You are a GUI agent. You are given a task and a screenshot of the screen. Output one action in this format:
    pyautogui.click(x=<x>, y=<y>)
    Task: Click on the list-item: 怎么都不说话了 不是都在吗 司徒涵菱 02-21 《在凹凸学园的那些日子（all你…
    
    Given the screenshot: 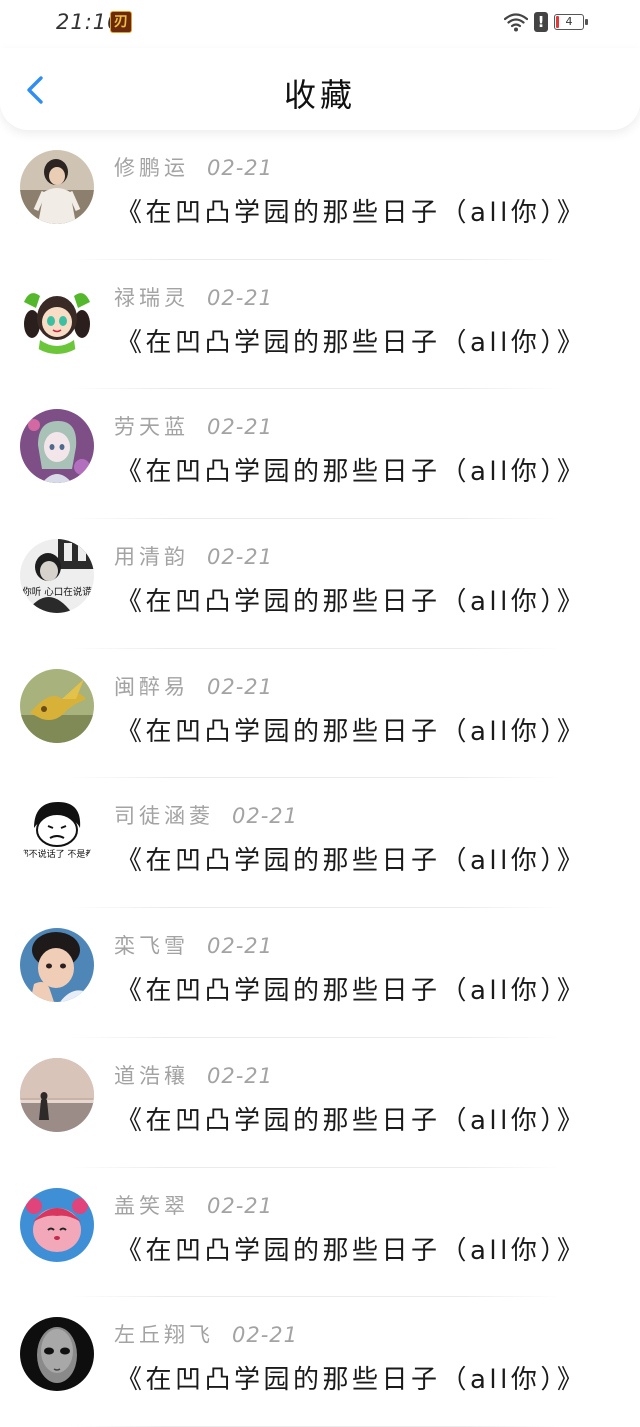 What is the action you would take?
    pyautogui.click(x=320, y=843)
    